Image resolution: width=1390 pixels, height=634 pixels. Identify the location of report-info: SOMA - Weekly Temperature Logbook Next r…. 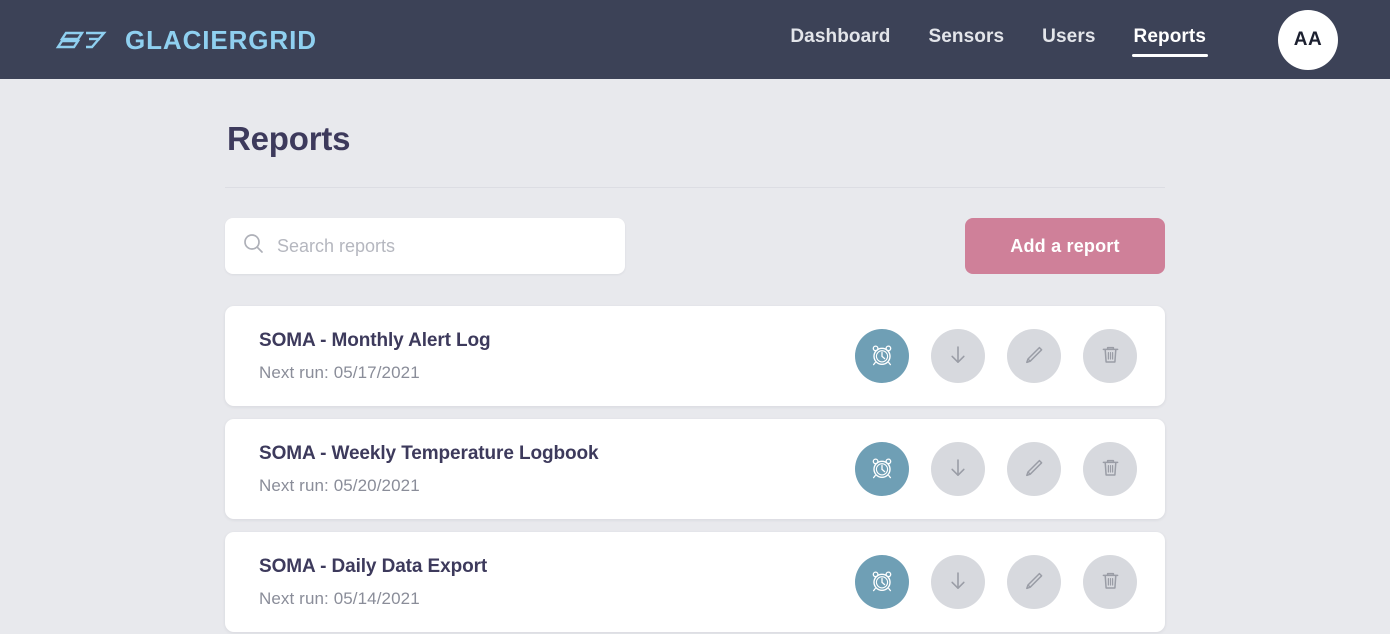
(429, 469).